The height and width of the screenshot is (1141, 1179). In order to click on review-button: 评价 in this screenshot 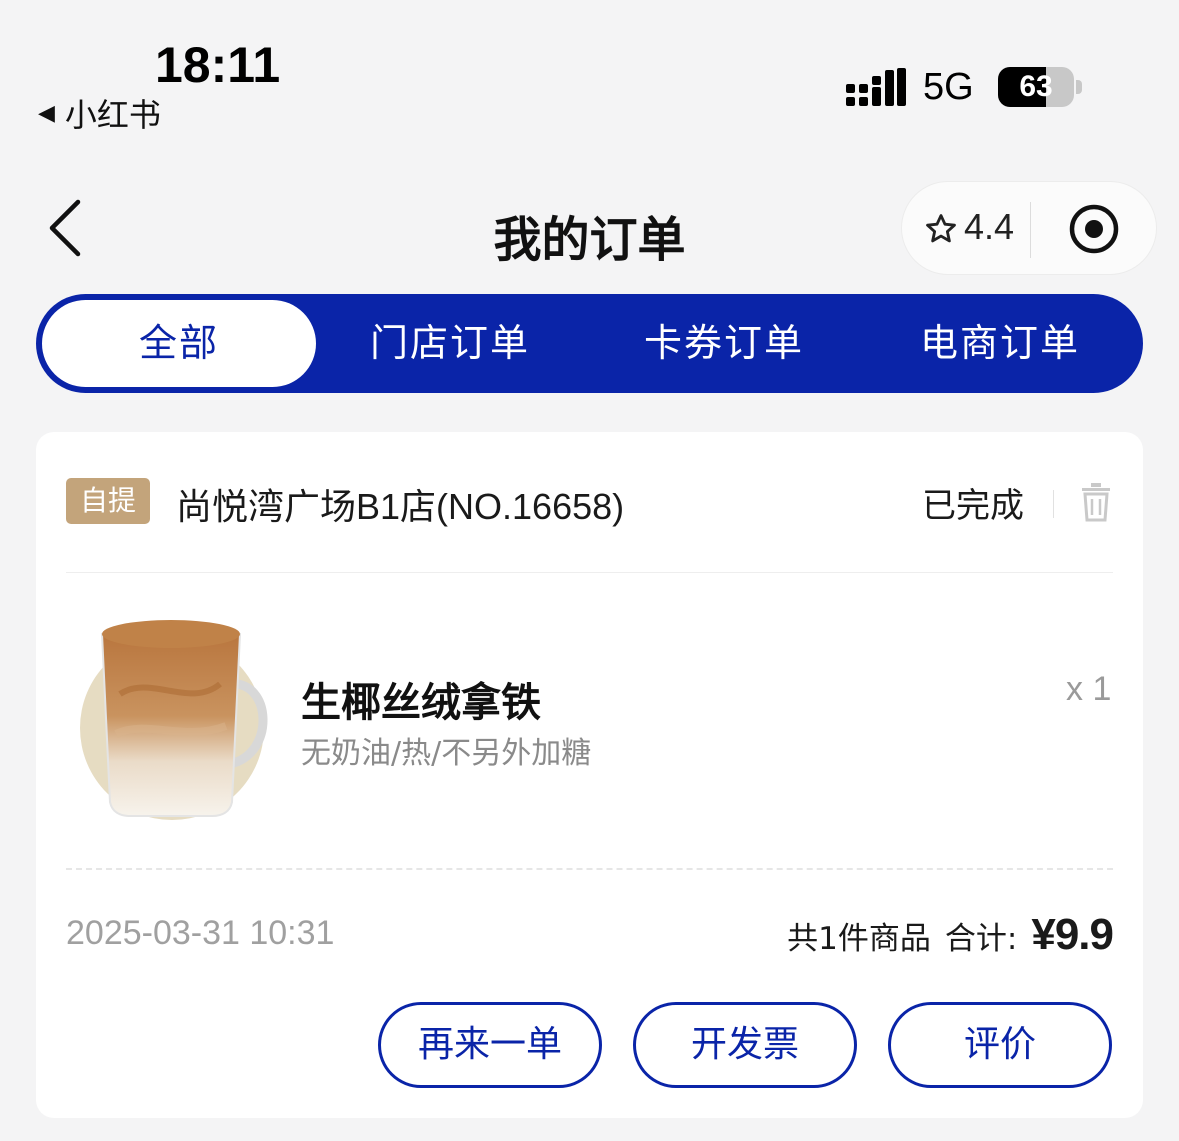, I will do `click(1000, 1045)`.